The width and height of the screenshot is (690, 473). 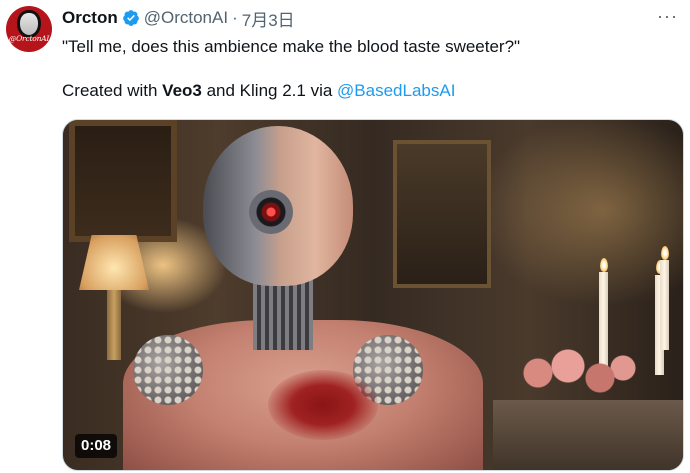 I want to click on tweet-header: Orcton @OrctonAI · 7月3日, so click(x=178, y=18).